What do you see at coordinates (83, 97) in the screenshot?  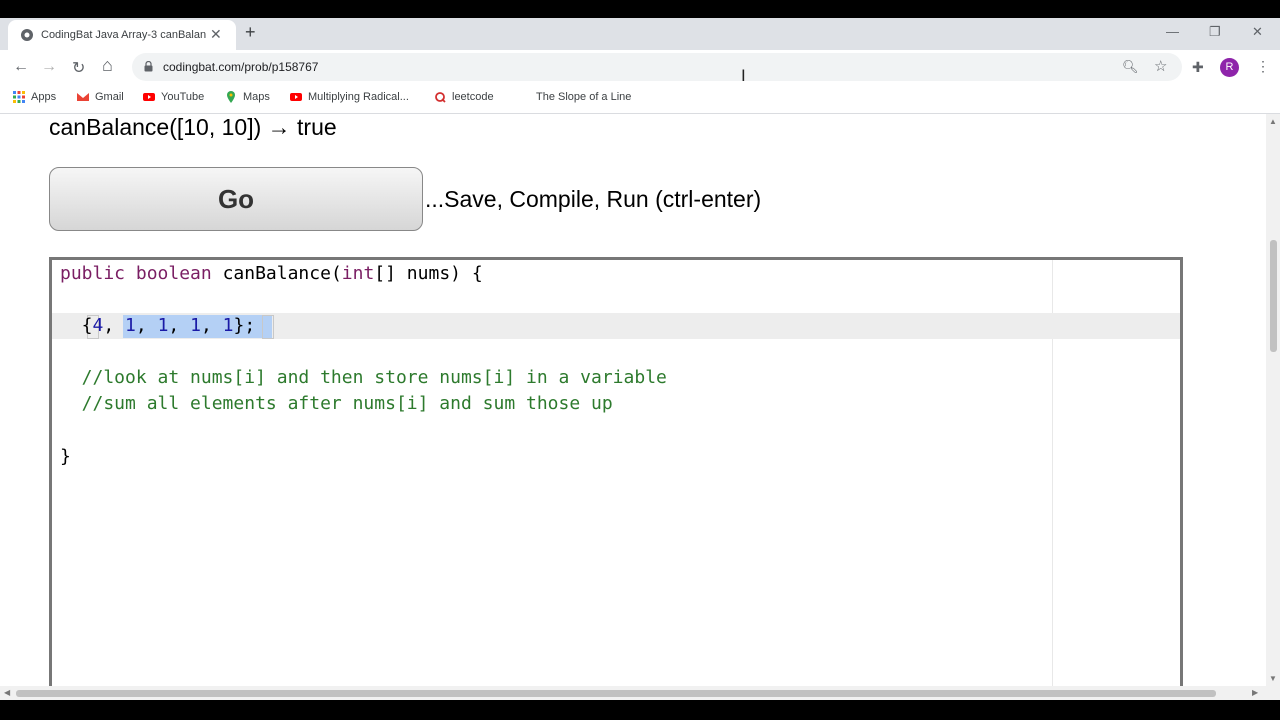 I see `gmail-icon` at bounding box center [83, 97].